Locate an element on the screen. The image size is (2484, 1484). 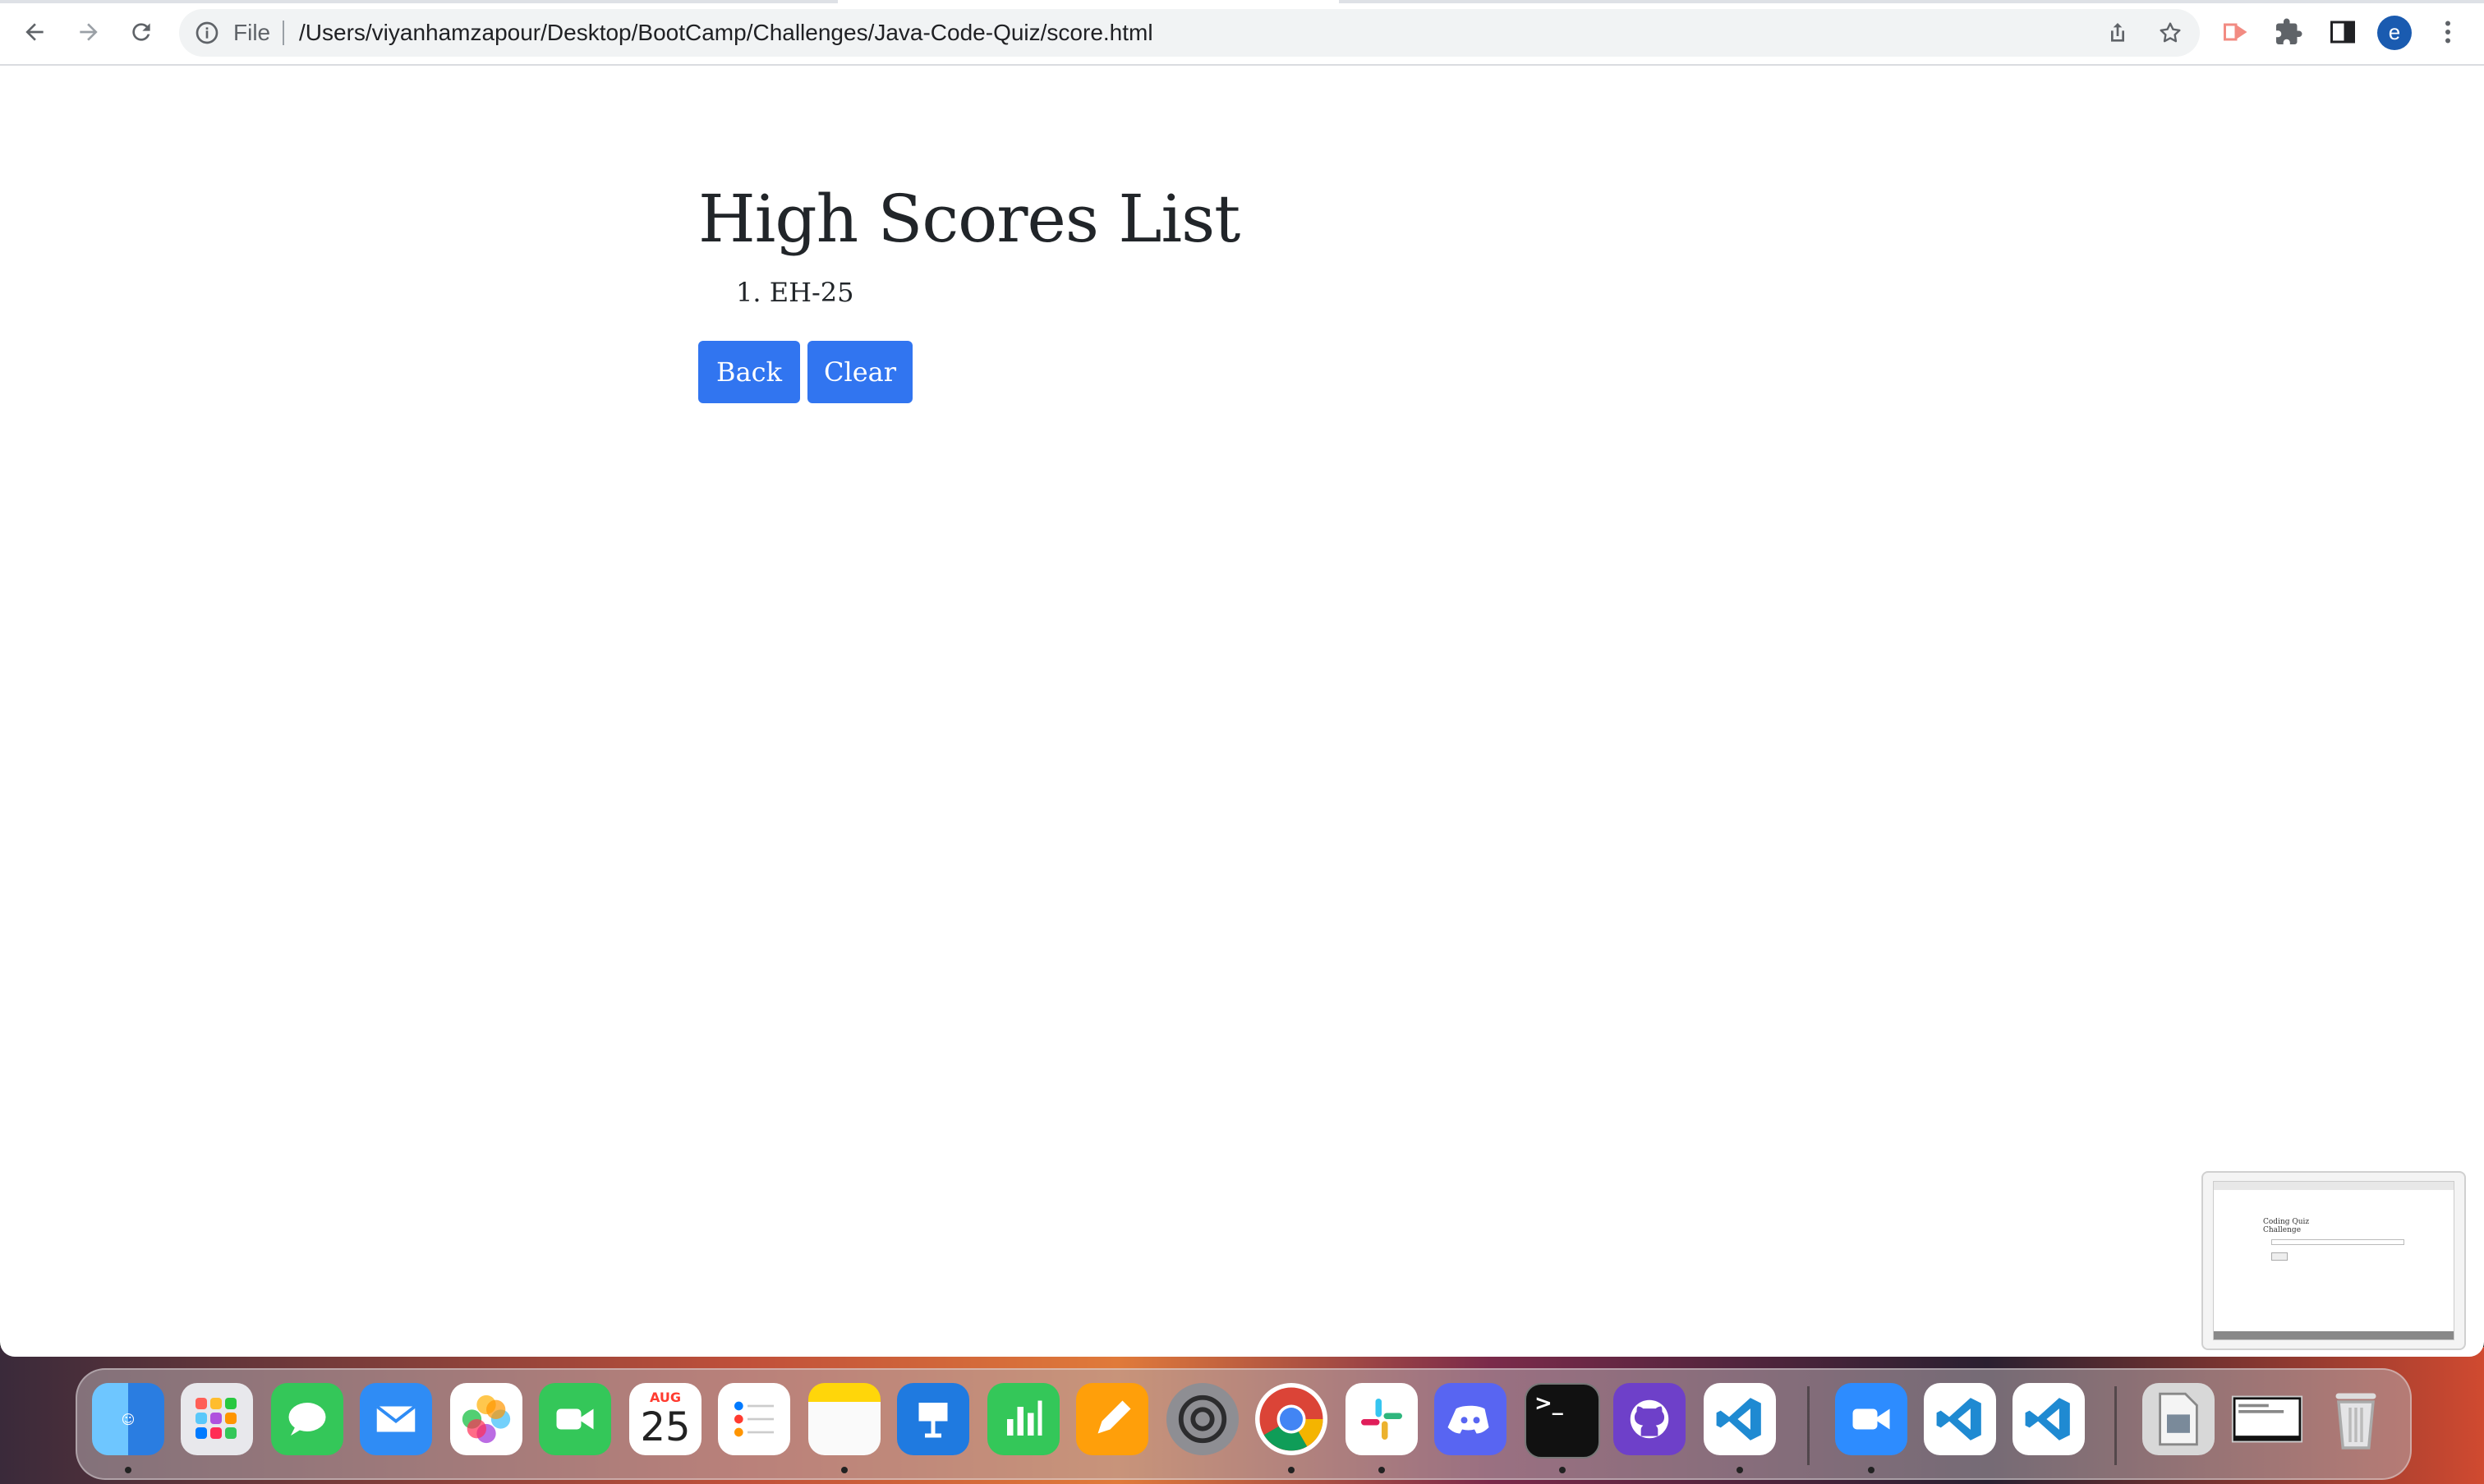
thumbnail-preview: Coding Quiz Challenge is located at coordinates (2333, 1260).